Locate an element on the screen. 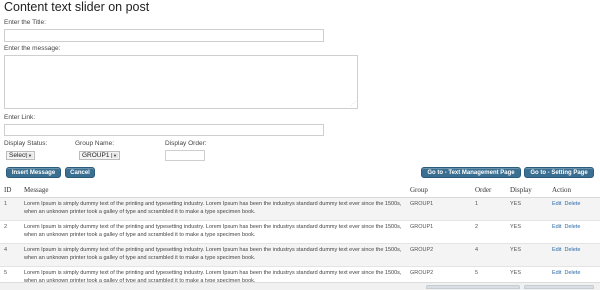 The width and height of the screenshot is (600, 290). link-label: Enter Link: is located at coordinates (20, 117).